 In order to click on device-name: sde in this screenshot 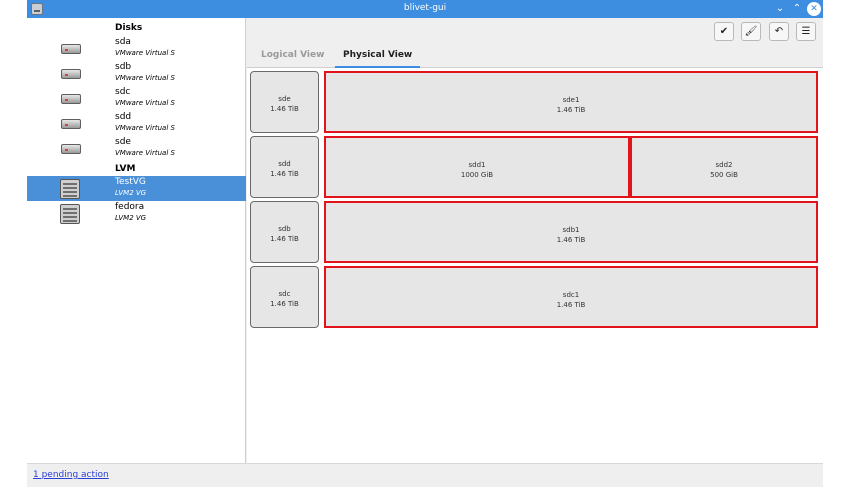, I will do `click(123, 142)`.